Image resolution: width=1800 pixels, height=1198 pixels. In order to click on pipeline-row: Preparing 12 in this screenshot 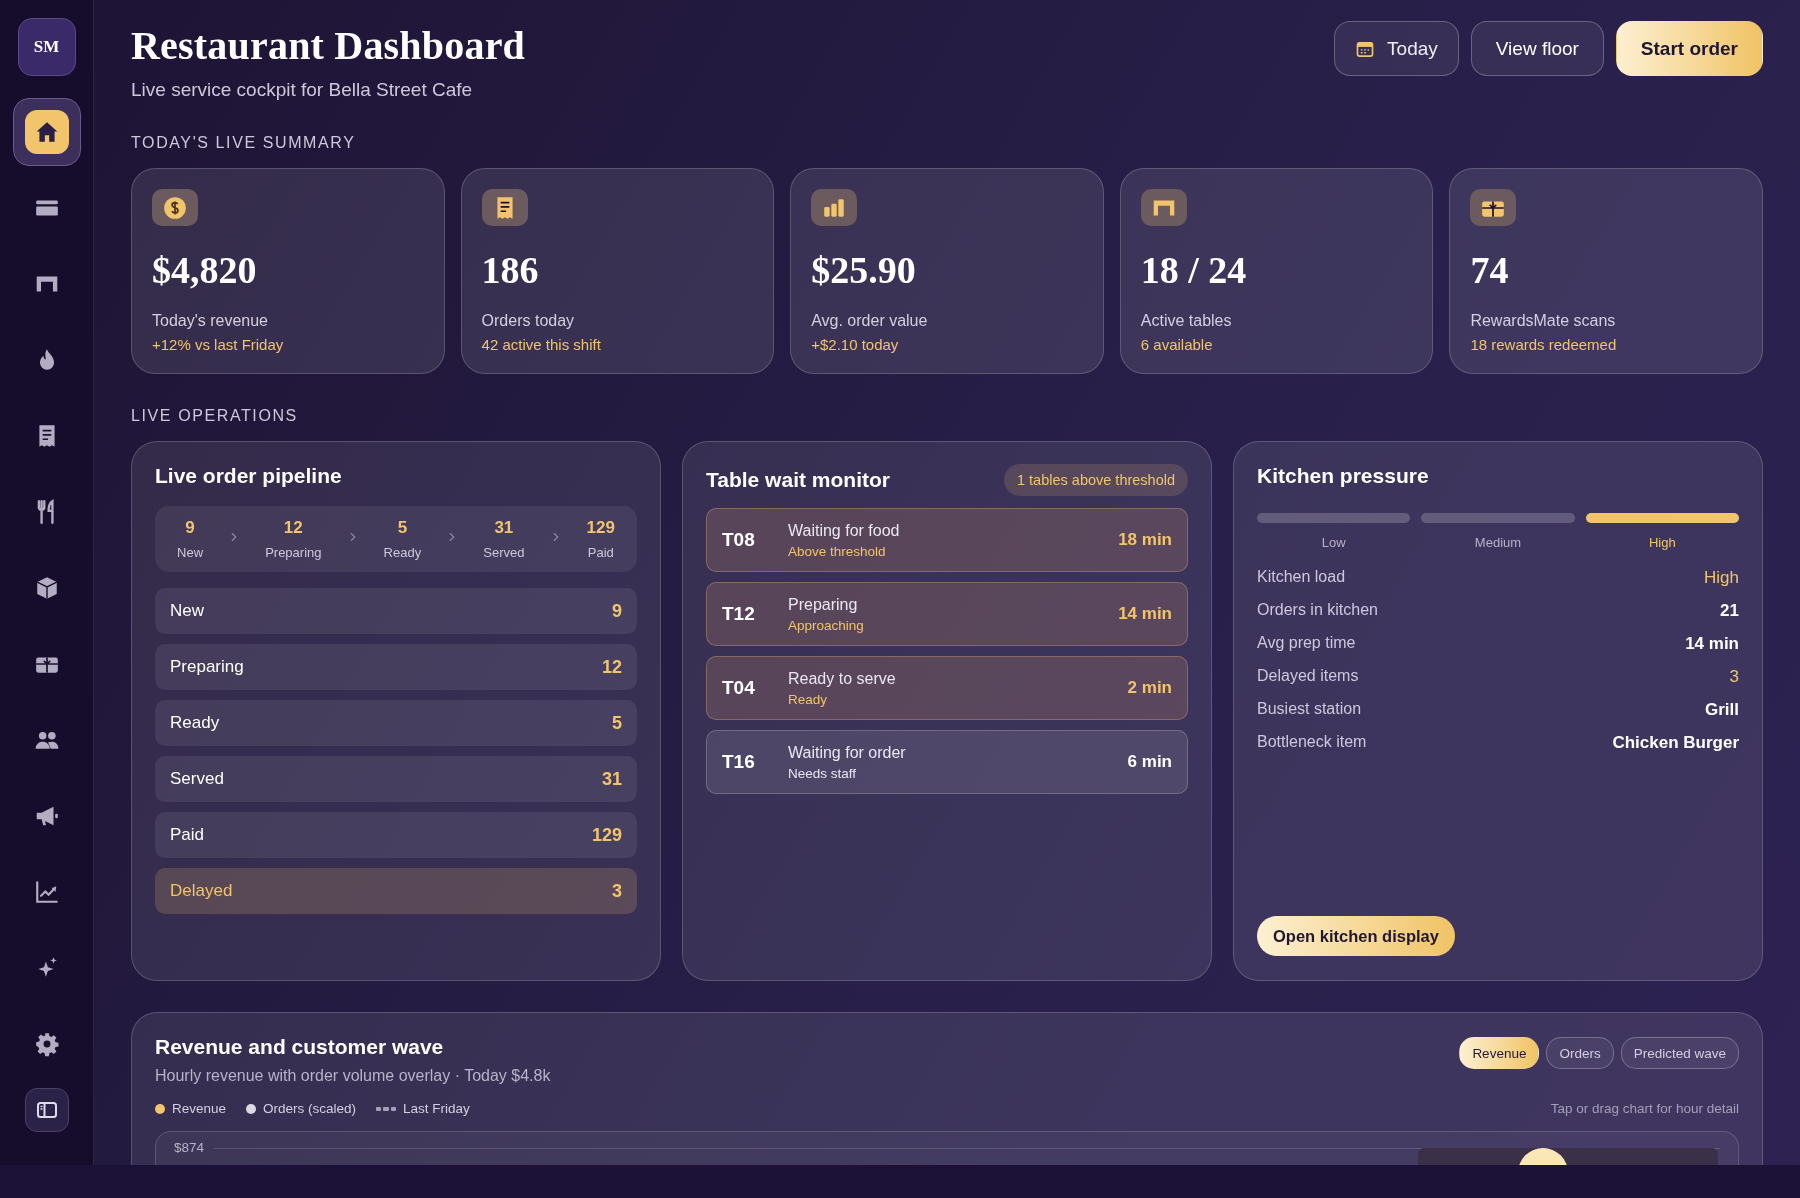, I will do `click(396, 667)`.